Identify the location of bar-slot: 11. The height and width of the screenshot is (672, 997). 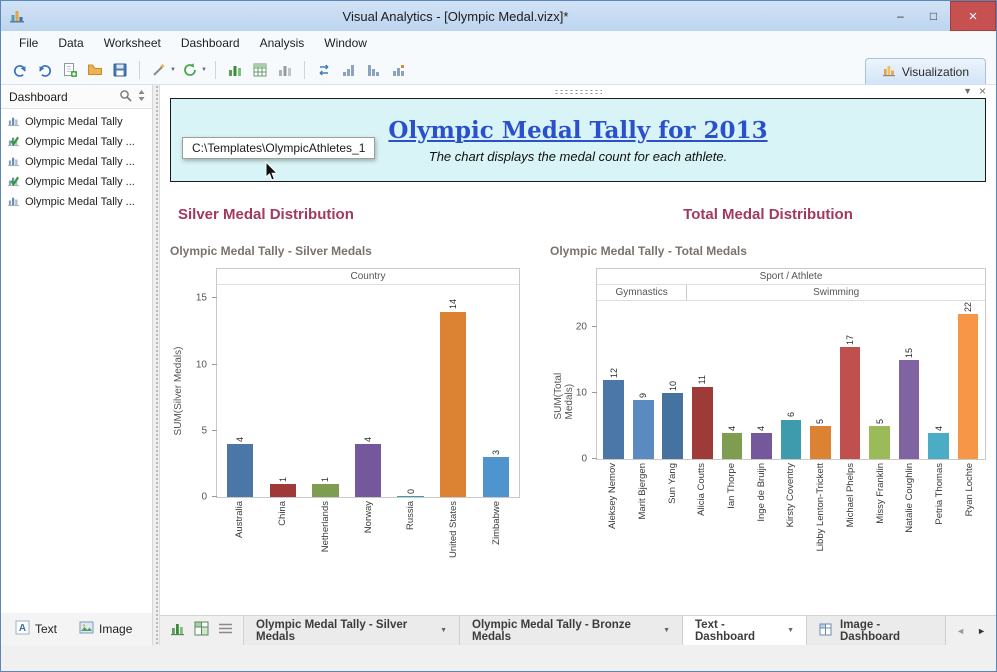
(703, 380).